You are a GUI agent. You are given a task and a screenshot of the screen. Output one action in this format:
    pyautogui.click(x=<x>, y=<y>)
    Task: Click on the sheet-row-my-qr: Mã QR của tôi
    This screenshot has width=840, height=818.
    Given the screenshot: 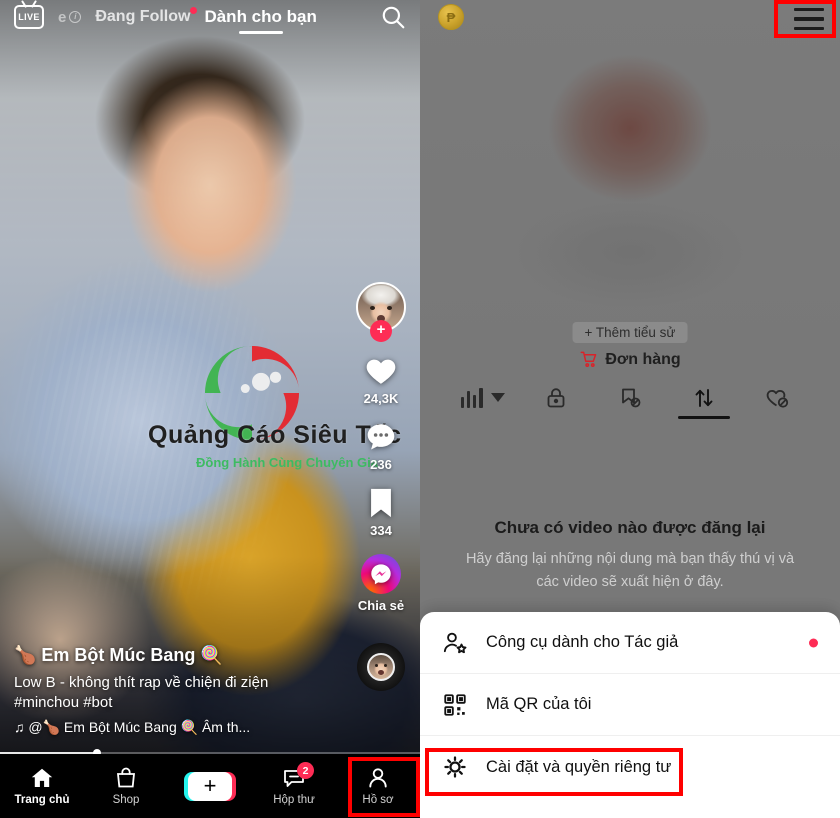 What is the action you would take?
    pyautogui.click(x=630, y=705)
    